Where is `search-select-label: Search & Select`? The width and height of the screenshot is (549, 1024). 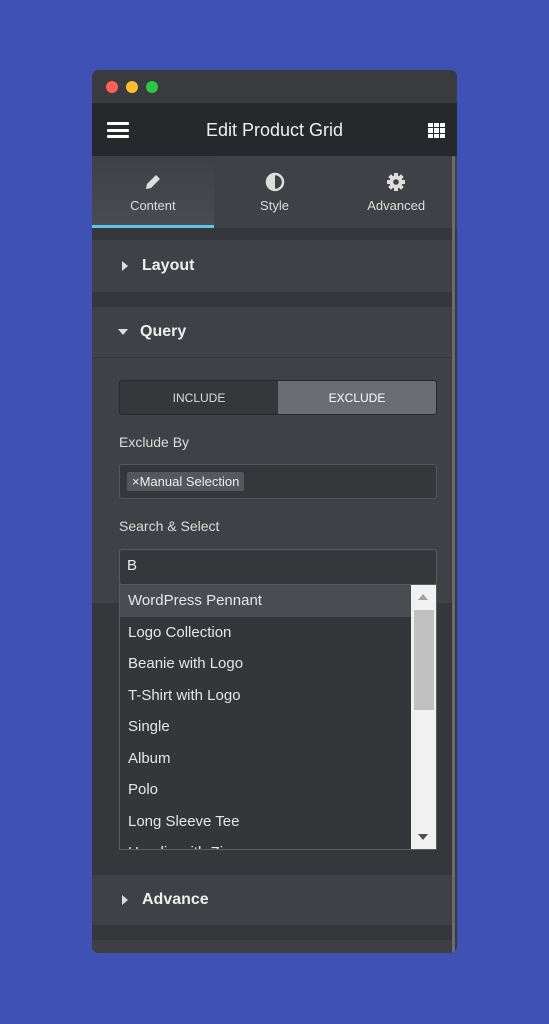 search-select-label: Search & Select is located at coordinates (169, 526).